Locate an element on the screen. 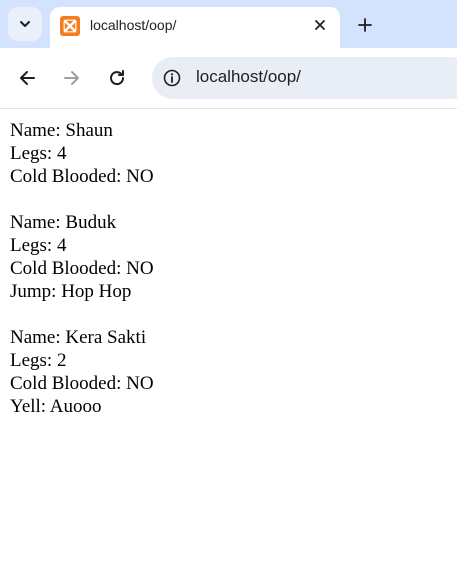 The height and width of the screenshot is (567, 457). info-icon is located at coordinates (172, 78).